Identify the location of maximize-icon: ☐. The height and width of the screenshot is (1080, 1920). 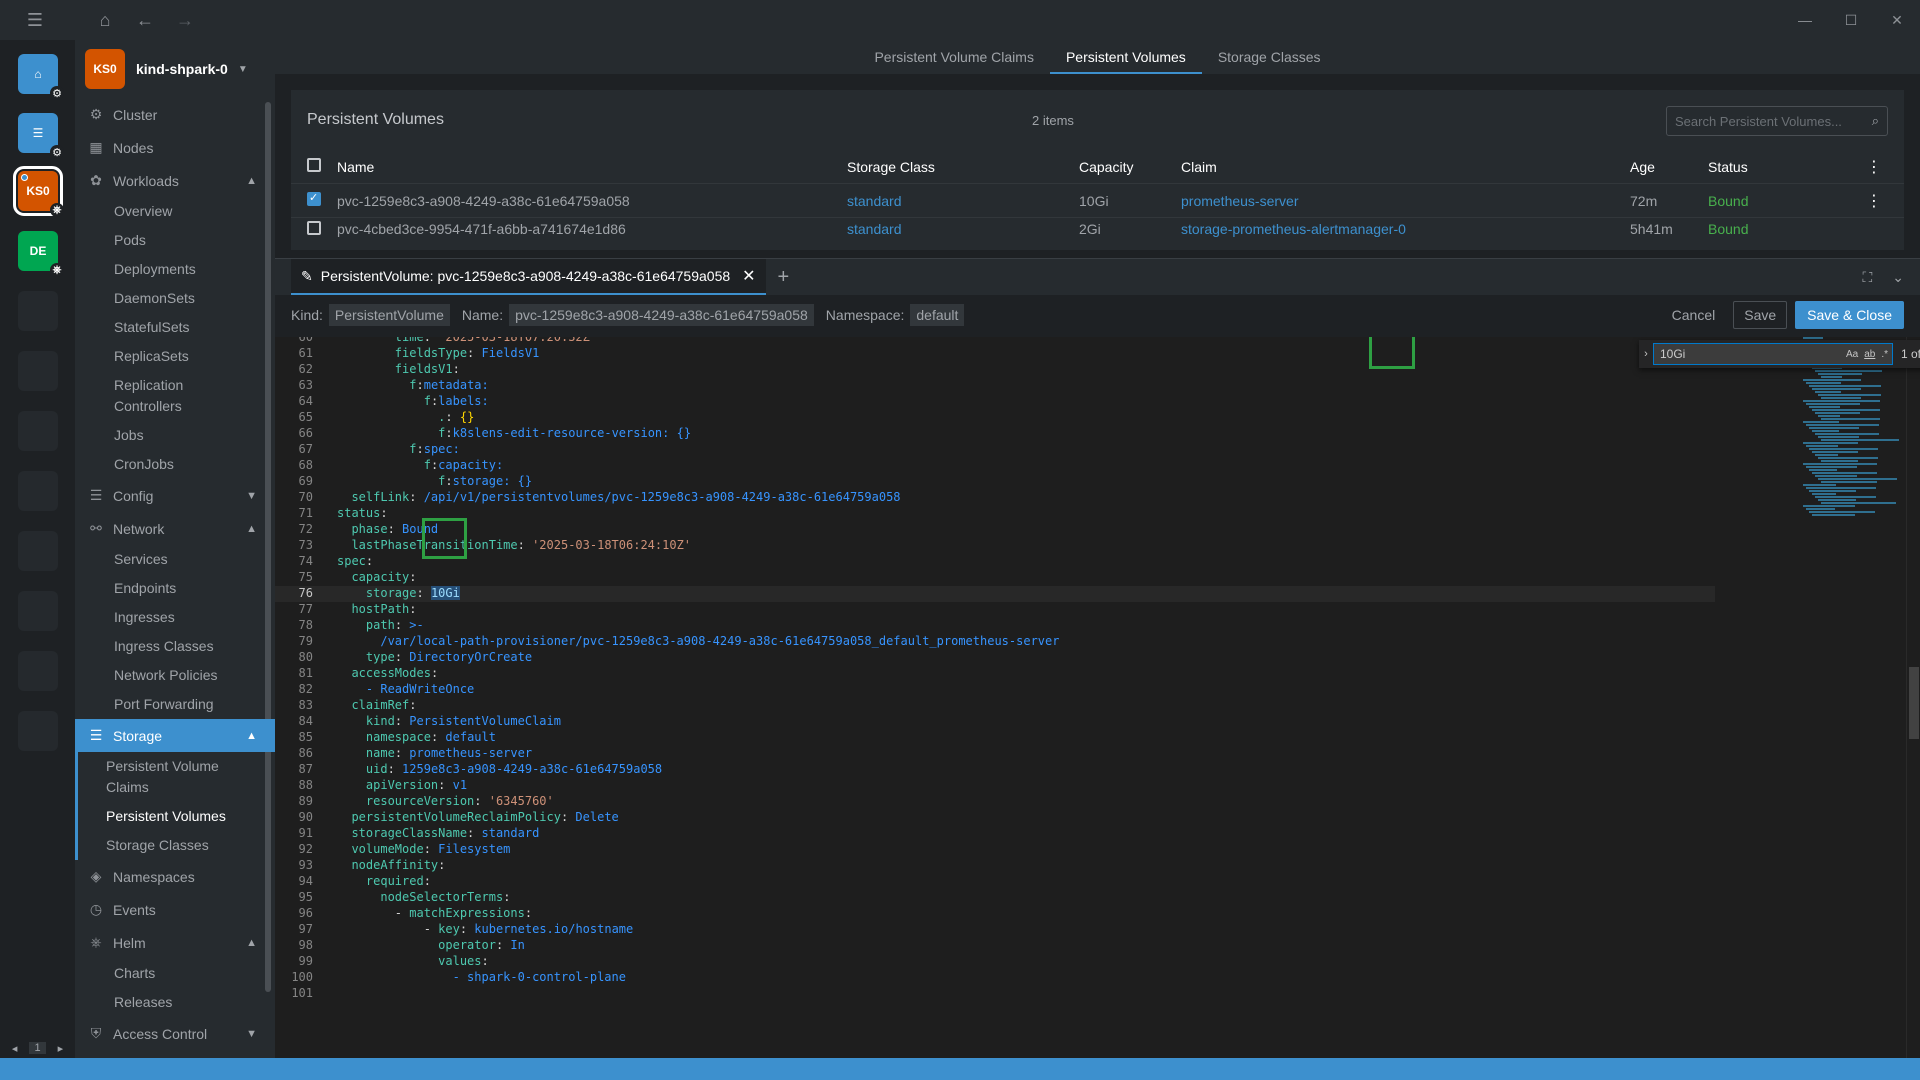
(1851, 20).